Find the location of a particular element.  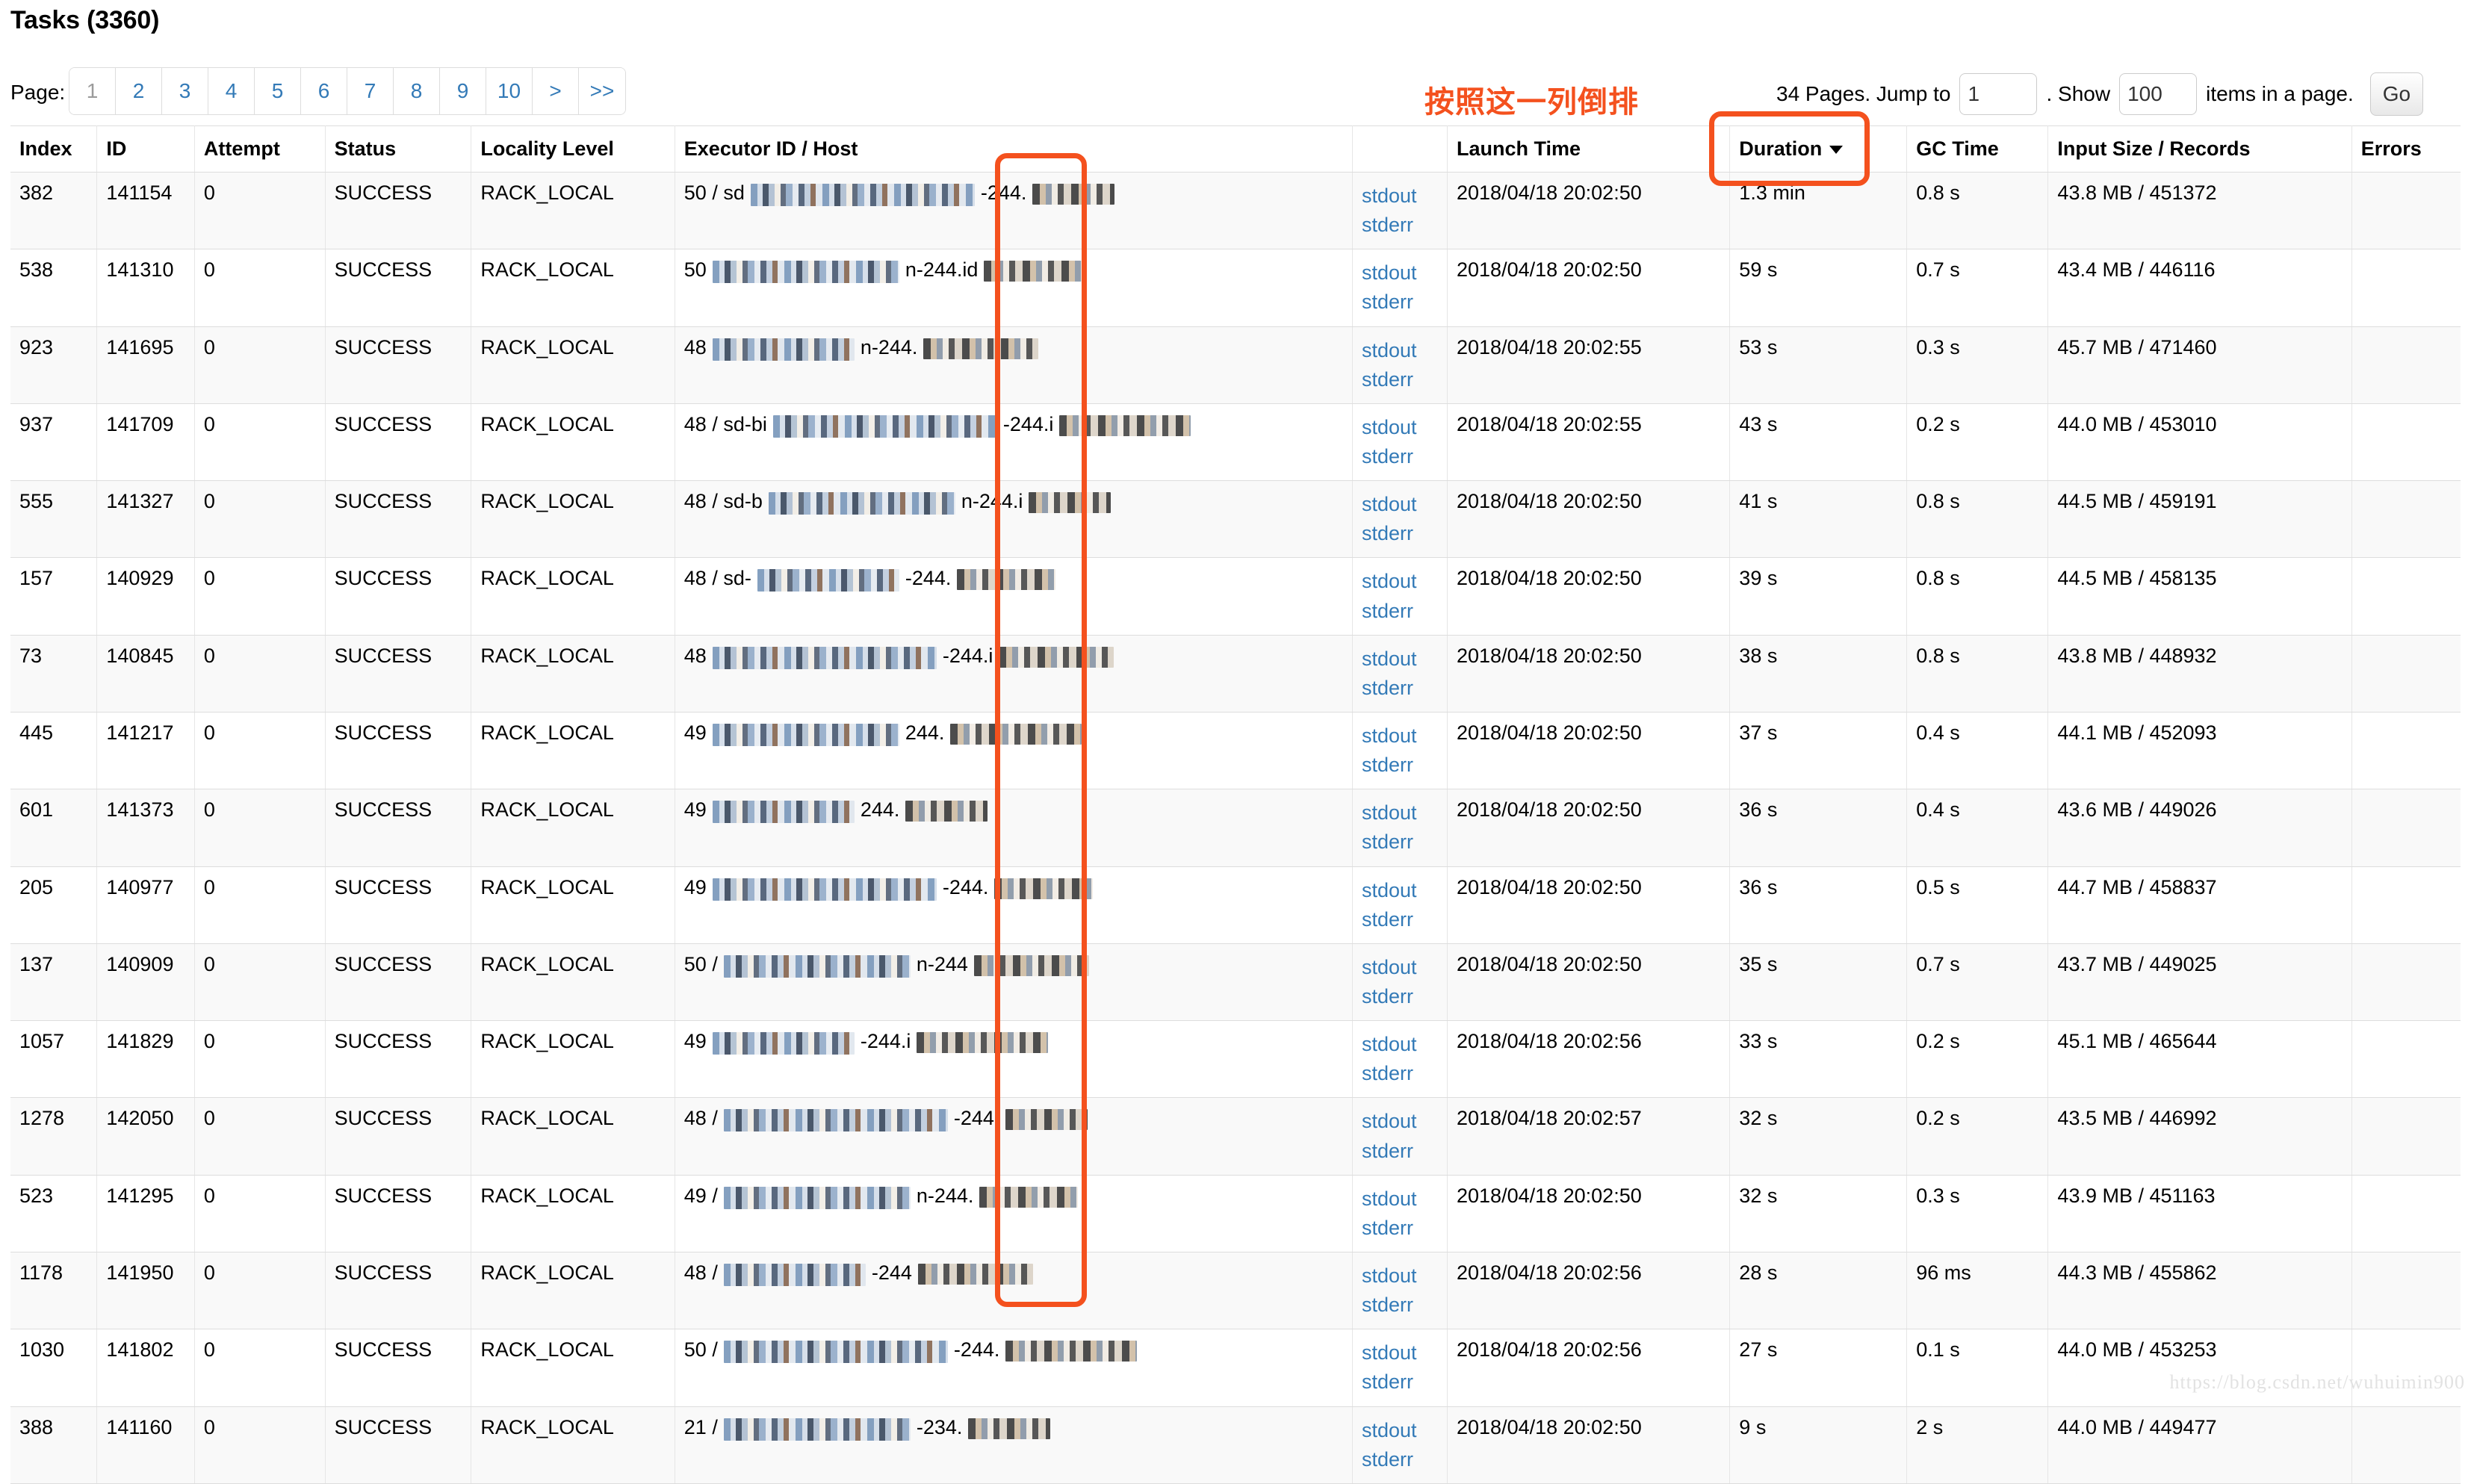

column-header-status: Status is located at coordinates (398, 149).